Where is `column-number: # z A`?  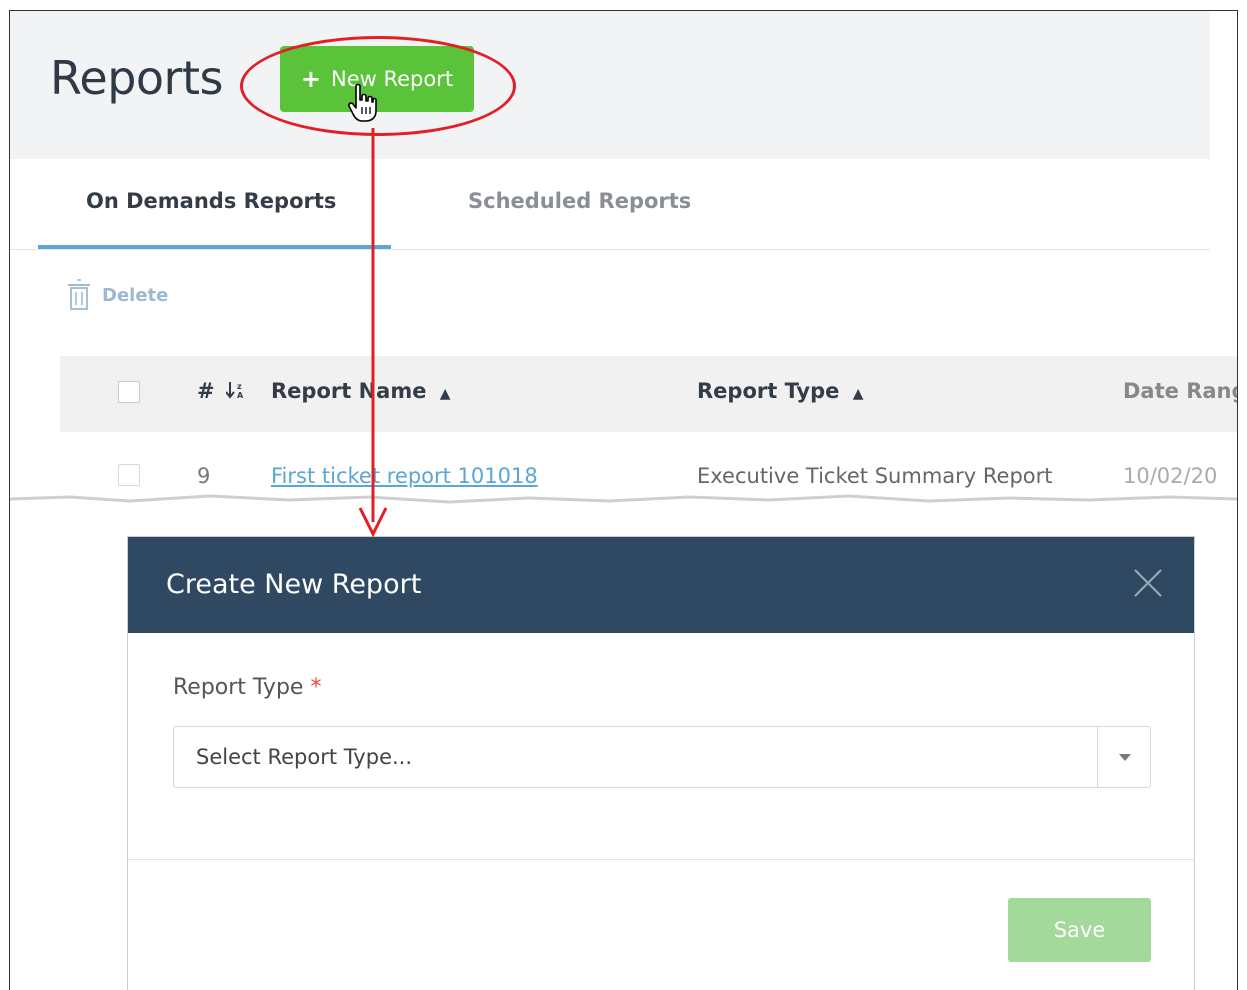
column-number: # z A is located at coordinates (222, 391).